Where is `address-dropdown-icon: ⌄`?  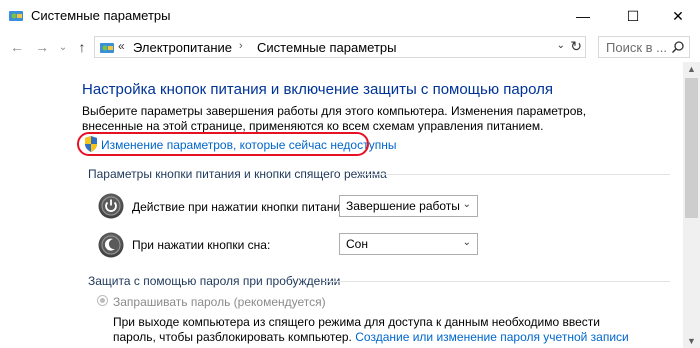
address-dropdown-icon: ⌄ is located at coordinates (561, 45).